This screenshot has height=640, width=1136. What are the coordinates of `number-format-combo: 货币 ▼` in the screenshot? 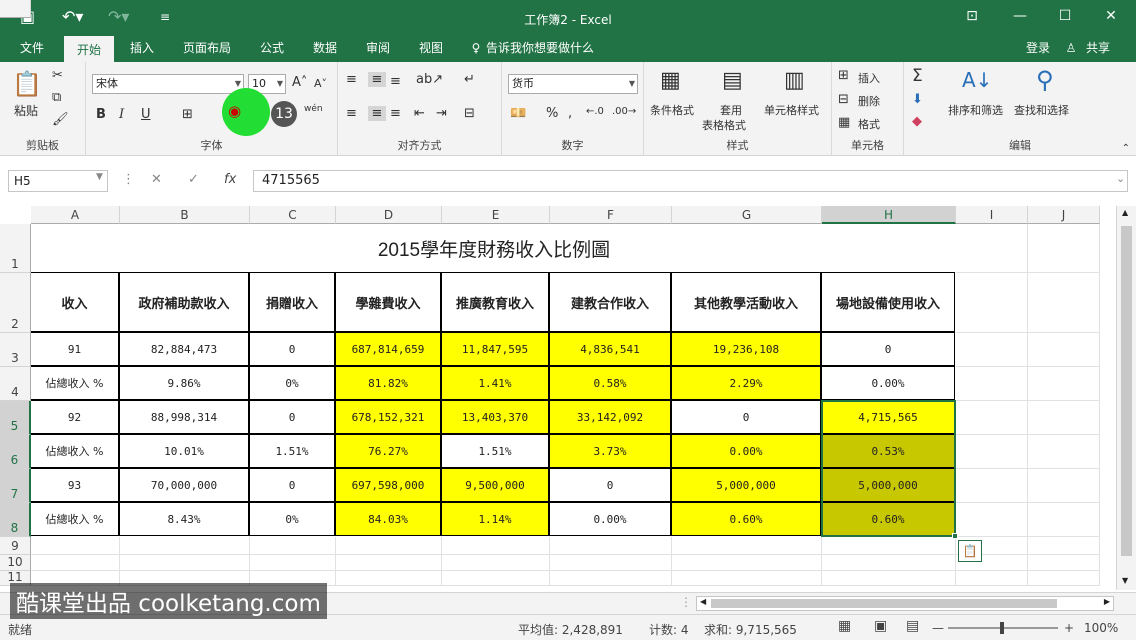 It's located at (573, 84).